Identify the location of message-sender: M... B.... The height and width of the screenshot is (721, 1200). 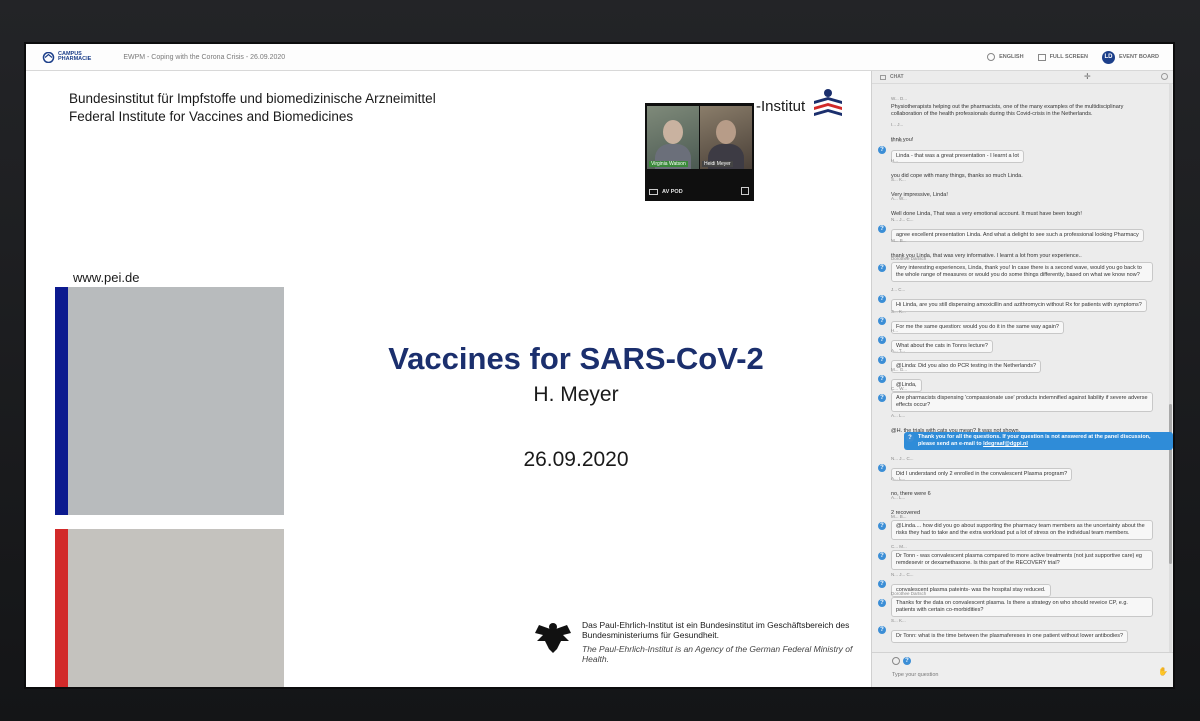
(899, 240).